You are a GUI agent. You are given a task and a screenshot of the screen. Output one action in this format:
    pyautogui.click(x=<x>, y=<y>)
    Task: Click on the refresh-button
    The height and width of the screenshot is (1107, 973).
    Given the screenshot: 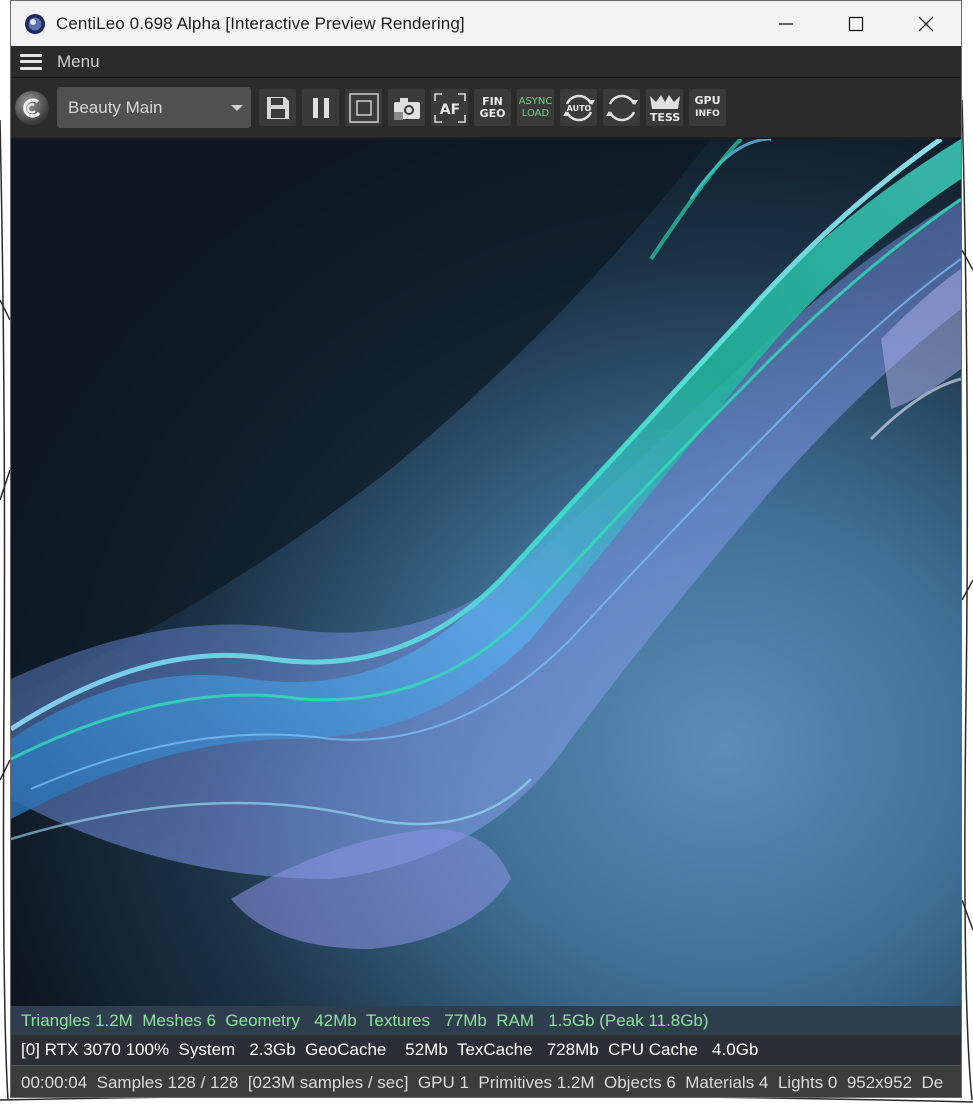 What is the action you would take?
    pyautogui.click(x=621, y=107)
    